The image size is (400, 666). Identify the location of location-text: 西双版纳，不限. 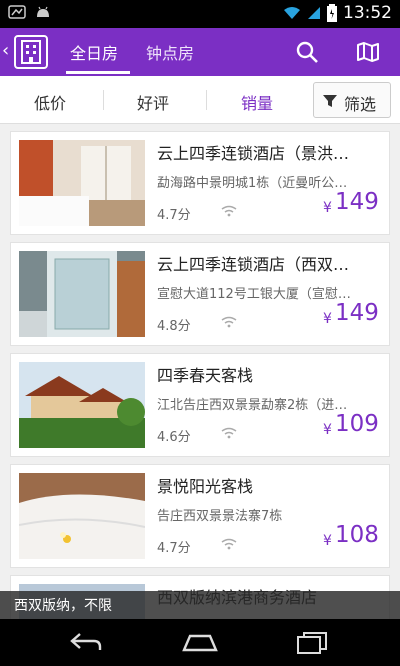
(63, 606).